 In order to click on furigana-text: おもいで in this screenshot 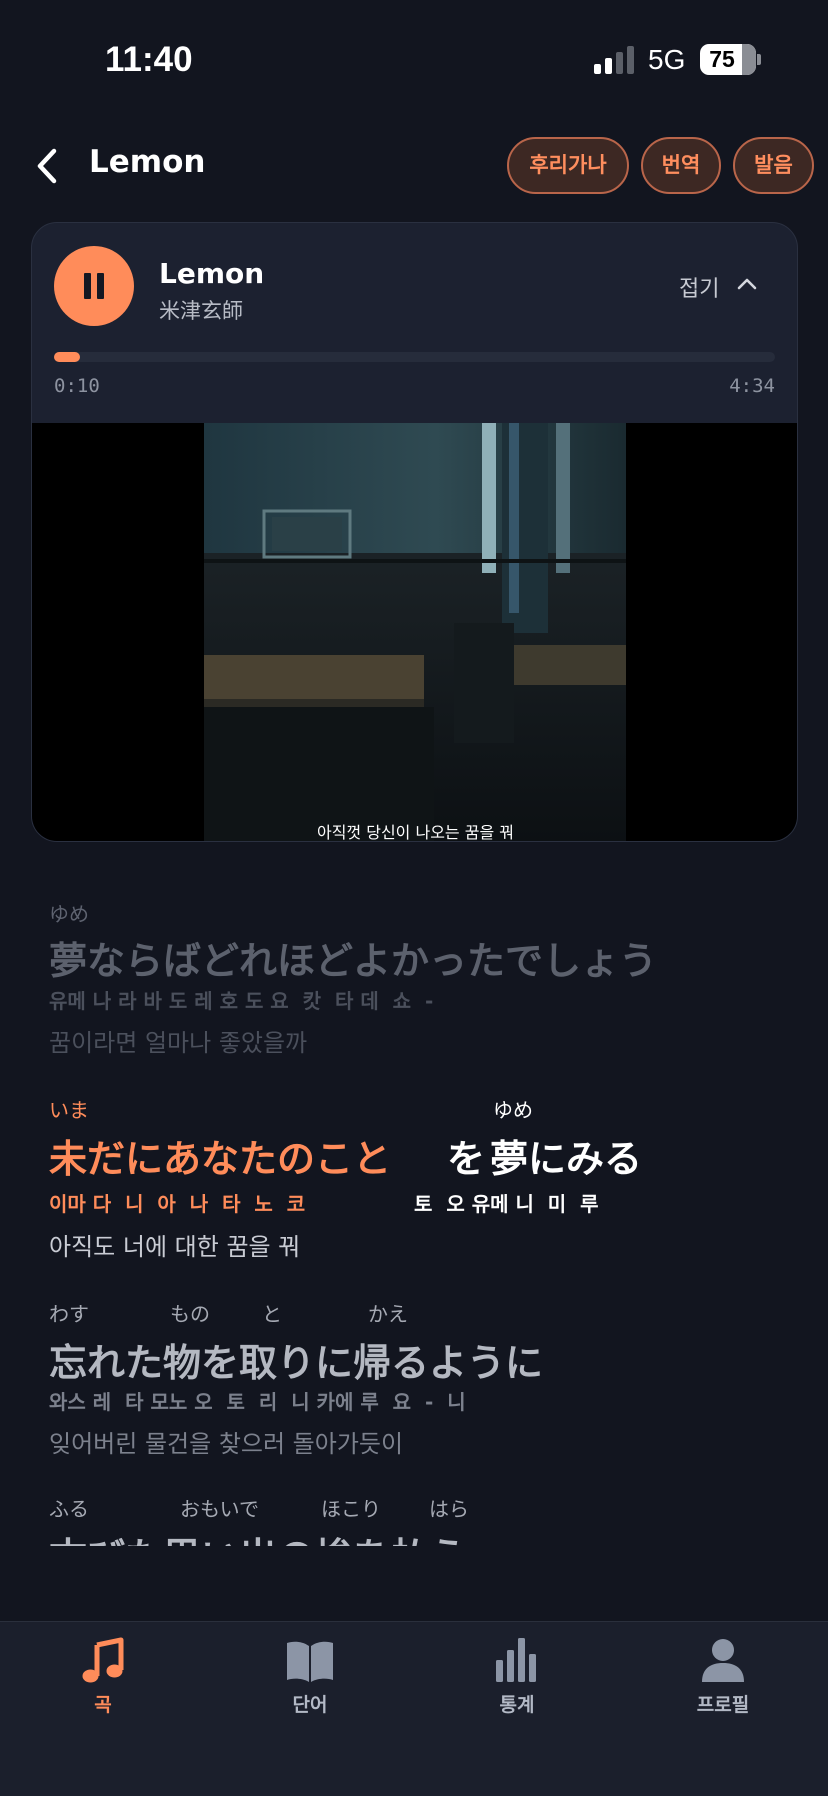, I will do `click(219, 1509)`.